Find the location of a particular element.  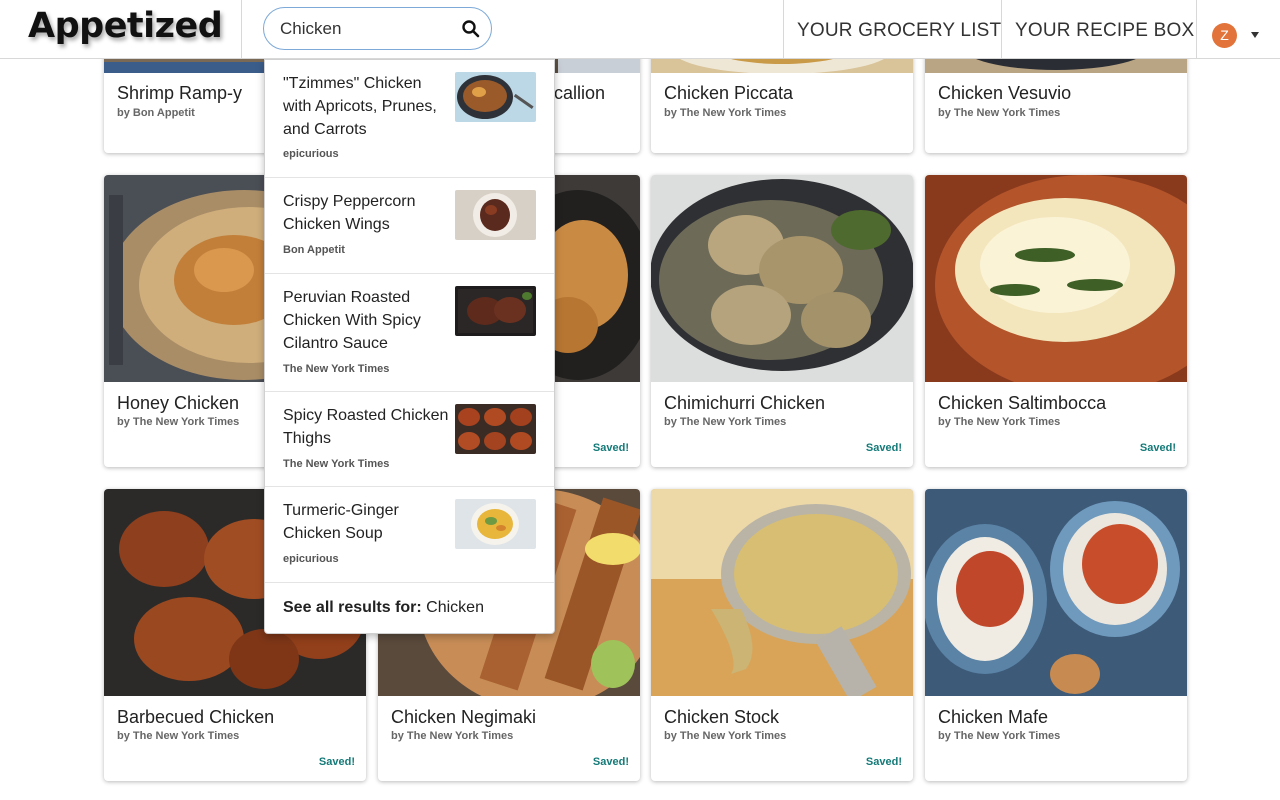

recipe-title: Chicken Negimaki is located at coordinates (463, 717).